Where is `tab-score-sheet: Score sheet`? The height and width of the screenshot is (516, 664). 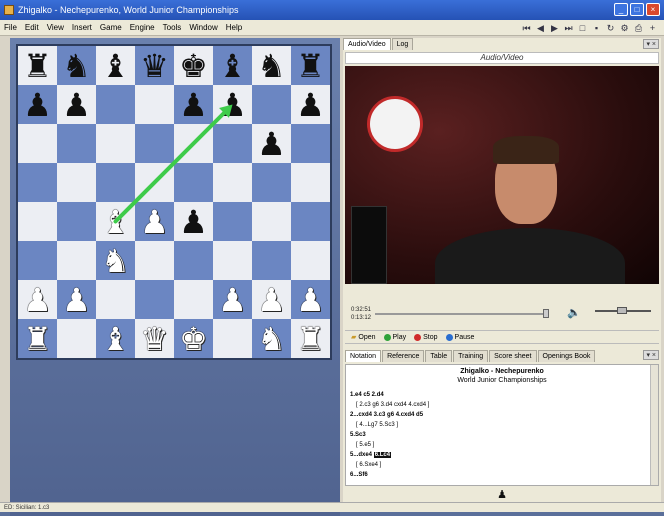 tab-score-sheet: Score sheet is located at coordinates (513, 356).